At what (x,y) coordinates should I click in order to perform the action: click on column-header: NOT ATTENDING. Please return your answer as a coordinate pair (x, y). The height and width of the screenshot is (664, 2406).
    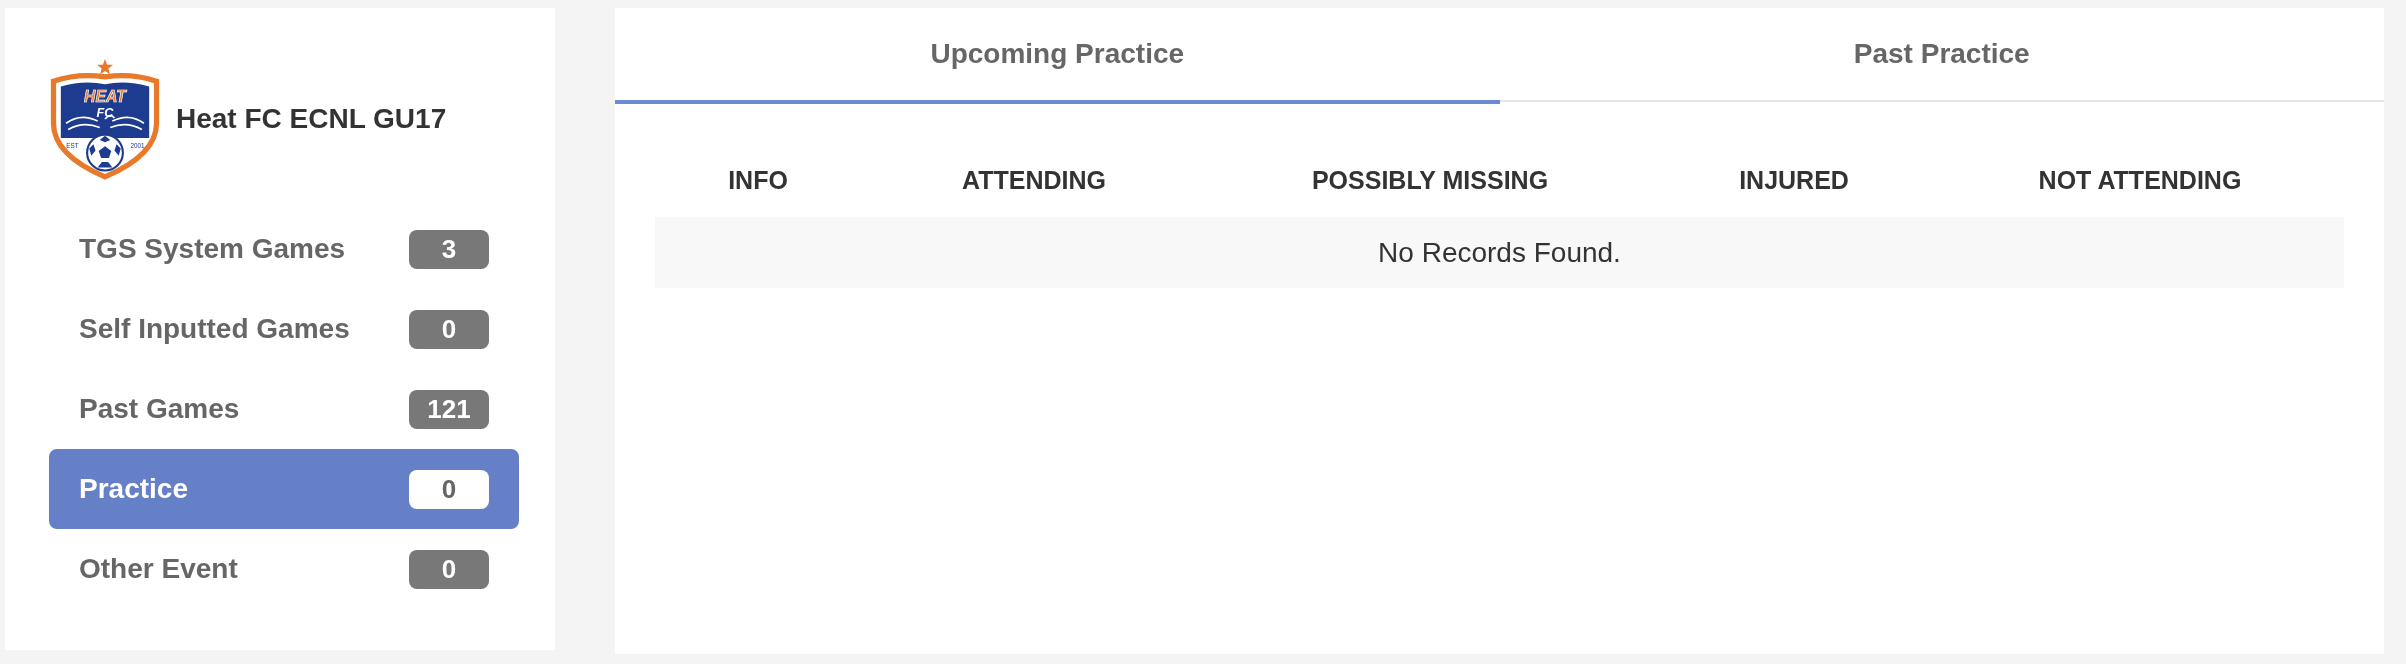
    Looking at the image, I should click on (2140, 181).